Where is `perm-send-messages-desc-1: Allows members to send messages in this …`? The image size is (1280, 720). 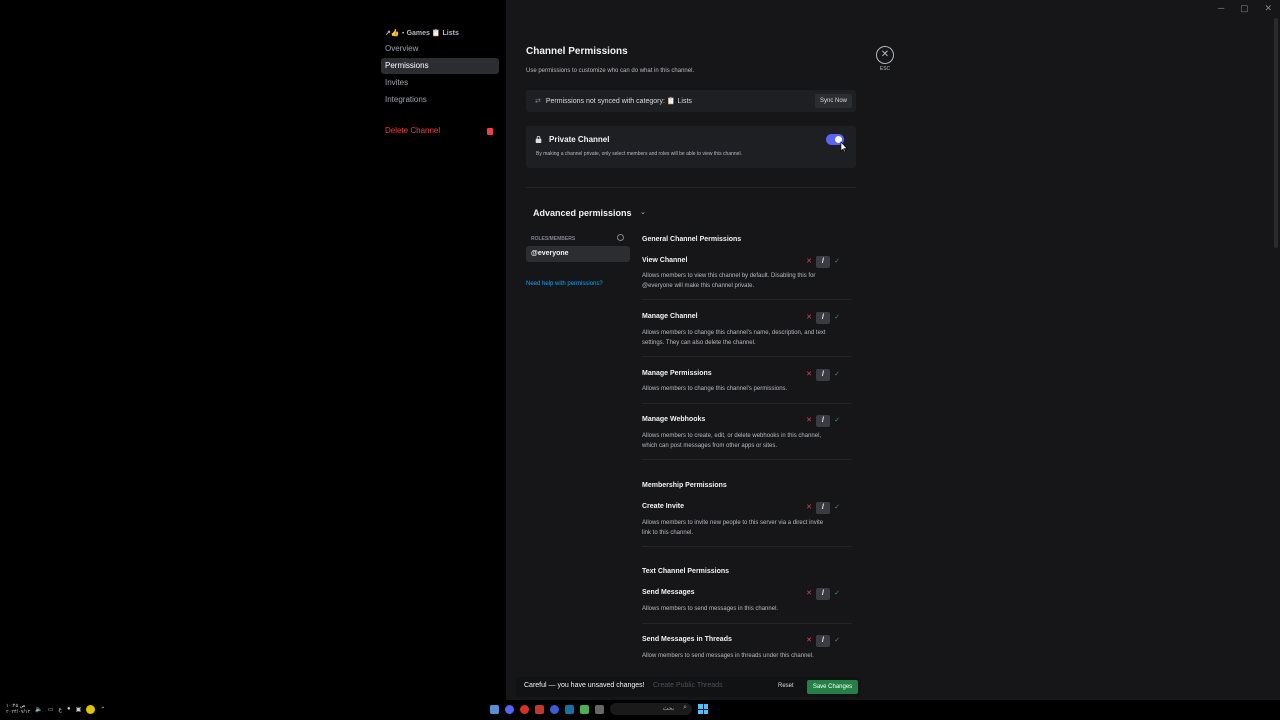 perm-send-messages-desc-1: Allows members to send messages in this … is located at coordinates (710, 609).